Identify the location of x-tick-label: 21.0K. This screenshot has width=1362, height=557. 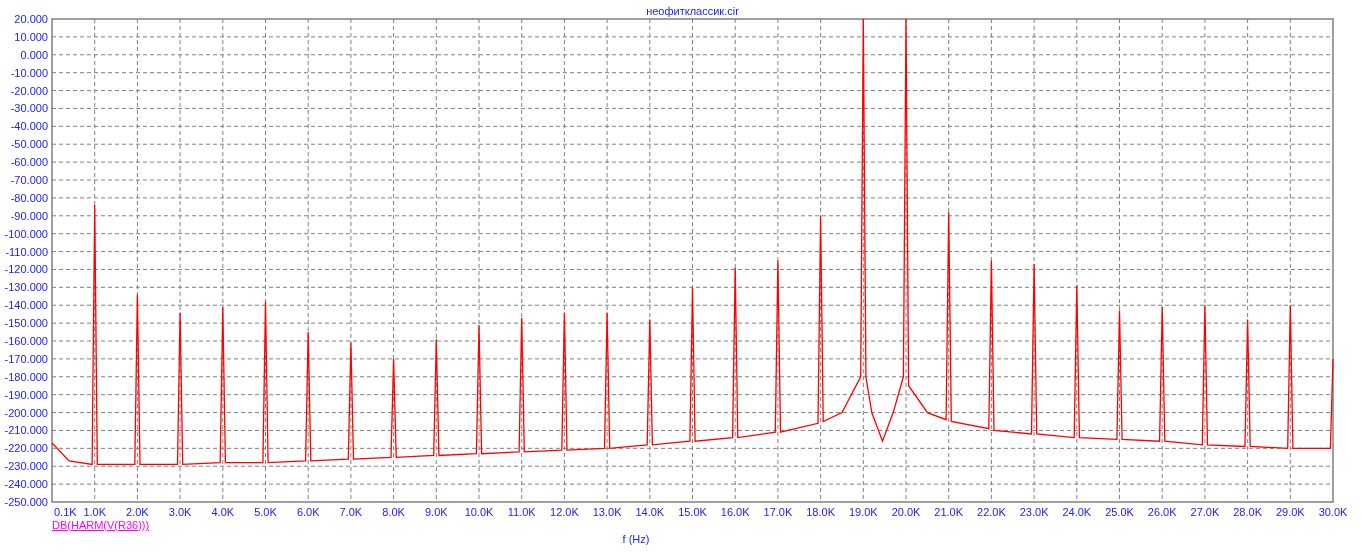
(949, 512).